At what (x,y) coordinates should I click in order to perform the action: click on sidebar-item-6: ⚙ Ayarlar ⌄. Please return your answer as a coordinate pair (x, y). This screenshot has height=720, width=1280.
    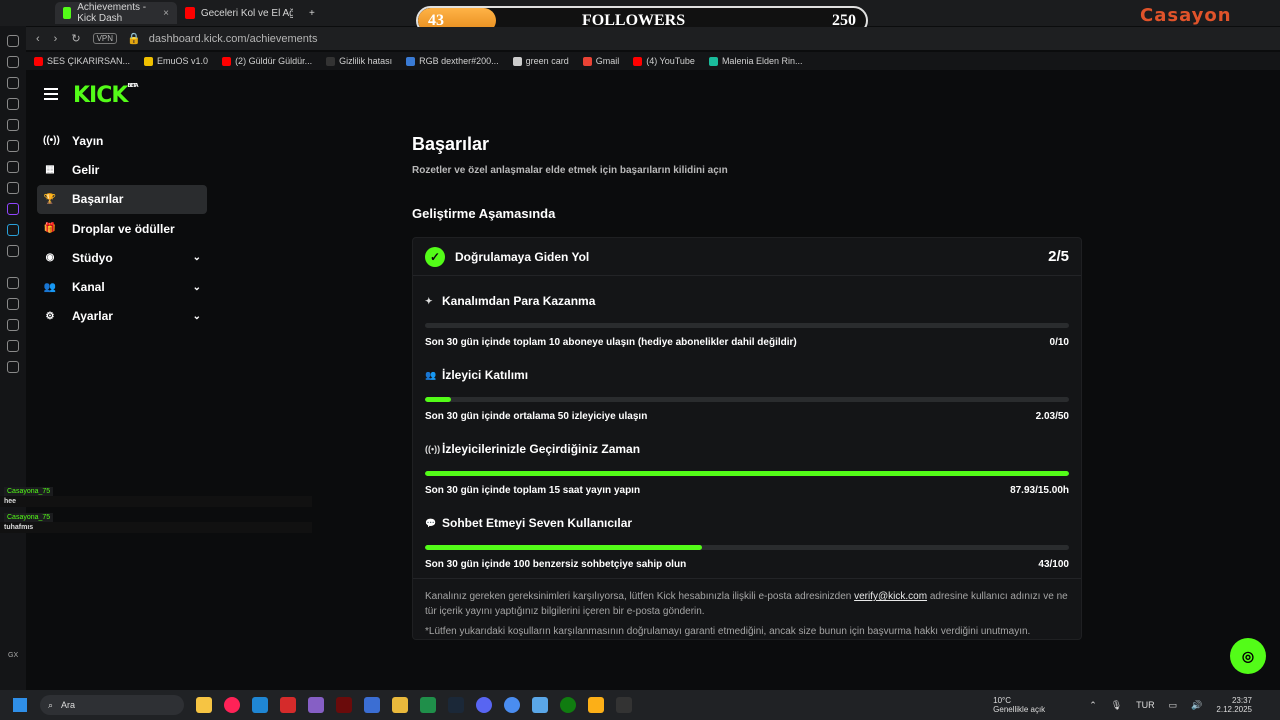
    Looking at the image, I should click on (122, 316).